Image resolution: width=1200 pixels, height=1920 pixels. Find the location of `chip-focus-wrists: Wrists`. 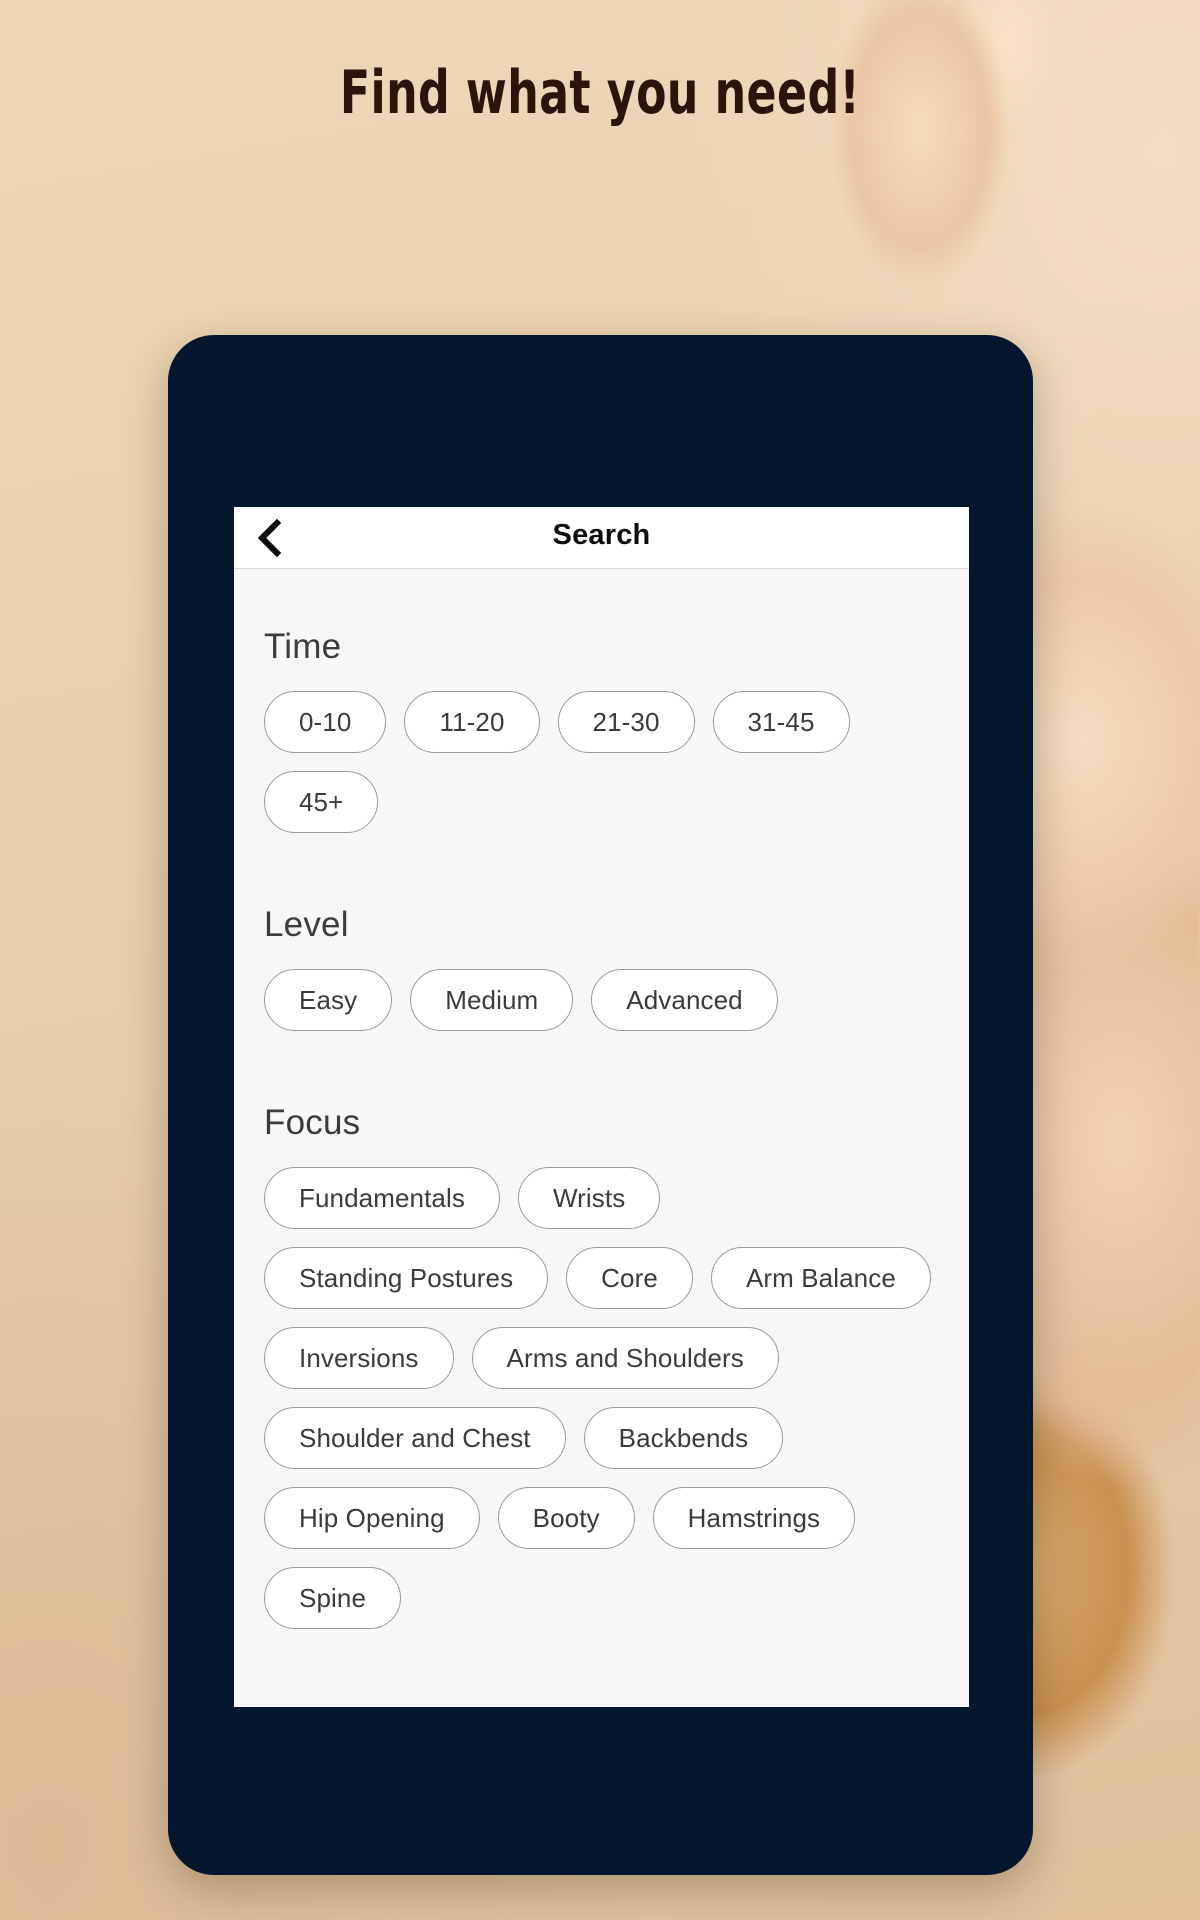

chip-focus-wrists: Wrists is located at coordinates (589, 1198).